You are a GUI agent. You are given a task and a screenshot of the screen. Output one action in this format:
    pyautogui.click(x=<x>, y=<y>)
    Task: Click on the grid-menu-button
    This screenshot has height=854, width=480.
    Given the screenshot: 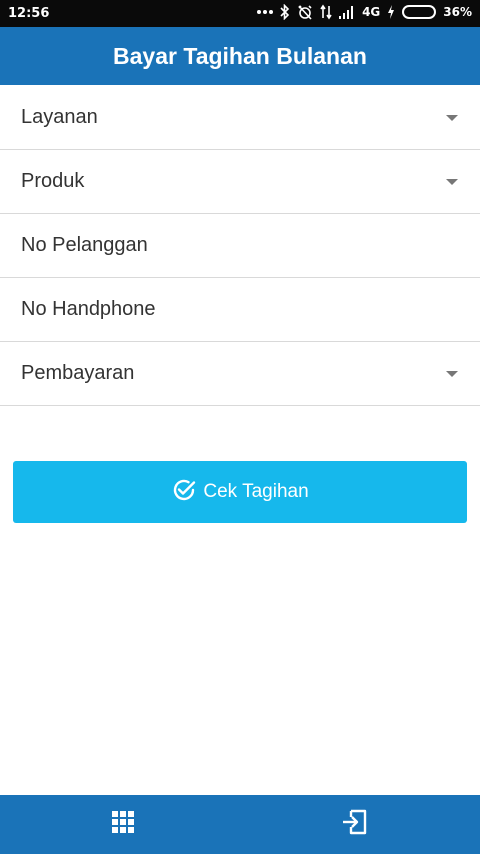 What is the action you would take?
    pyautogui.click(x=123, y=824)
    